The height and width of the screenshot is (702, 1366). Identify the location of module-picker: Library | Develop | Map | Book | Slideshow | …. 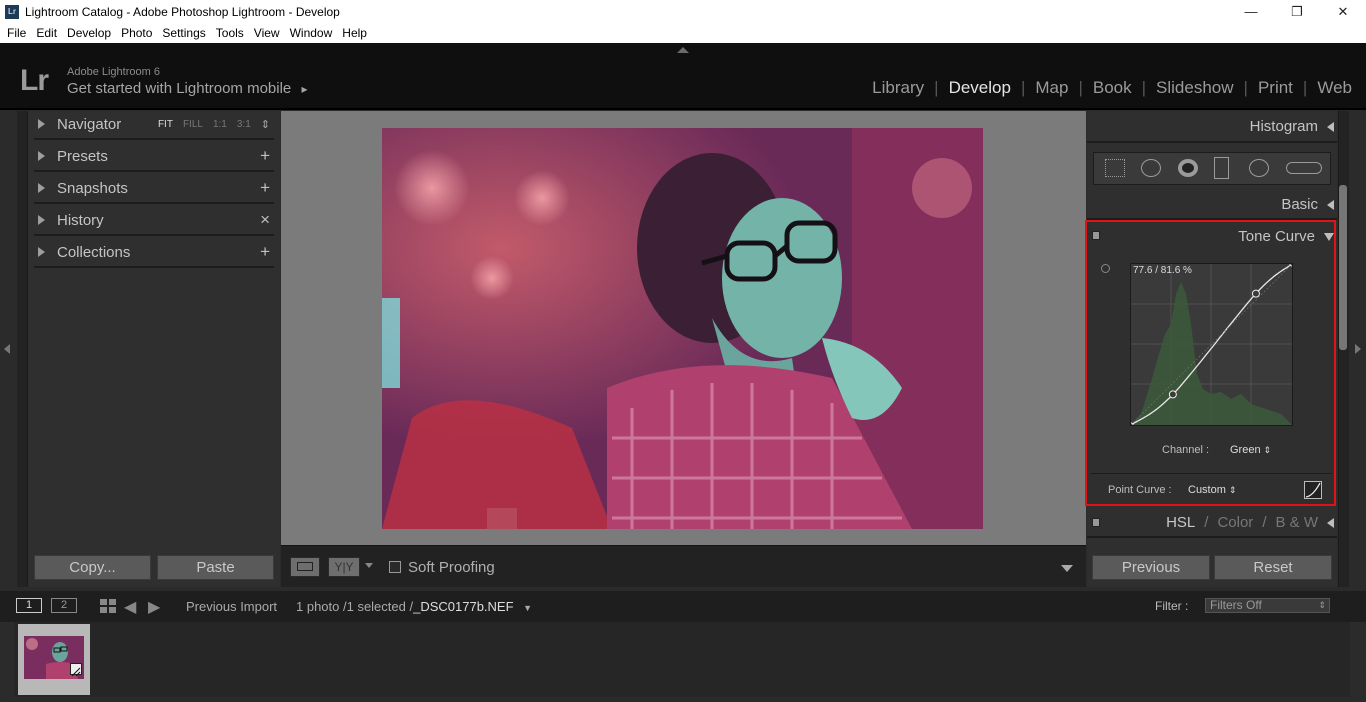
(1112, 88).